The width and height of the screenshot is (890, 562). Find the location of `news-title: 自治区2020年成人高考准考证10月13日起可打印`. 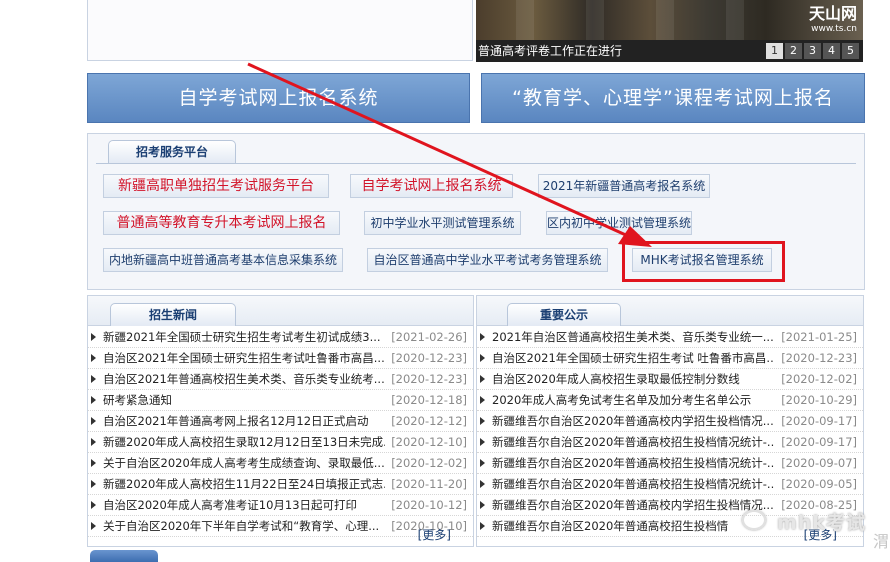

news-title: 自治区2020年成人高考准考证10月13日起可打印 is located at coordinates (244, 505).